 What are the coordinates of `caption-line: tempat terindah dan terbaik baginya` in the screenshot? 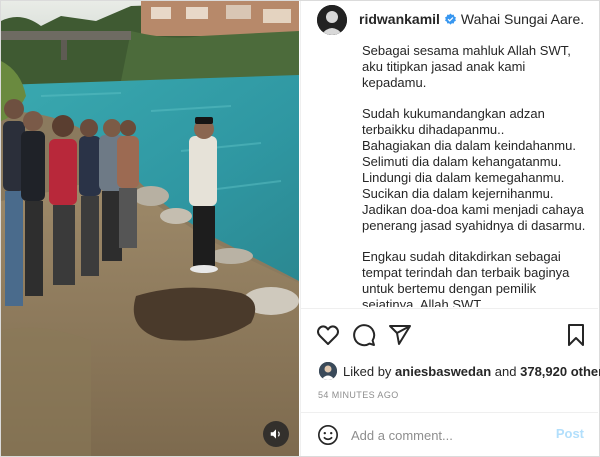 It's located at (466, 272).